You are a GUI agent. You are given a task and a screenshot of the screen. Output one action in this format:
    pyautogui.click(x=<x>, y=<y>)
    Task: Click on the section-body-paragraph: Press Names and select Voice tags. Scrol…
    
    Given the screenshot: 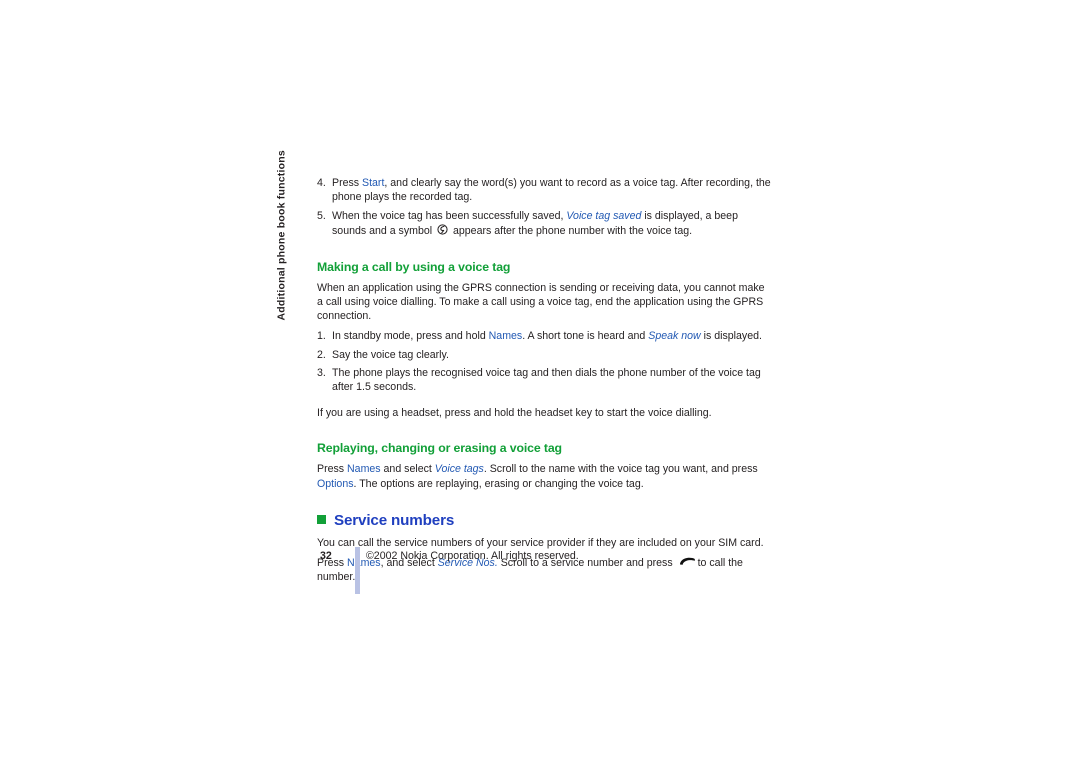 What is the action you would take?
    pyautogui.click(x=544, y=476)
    